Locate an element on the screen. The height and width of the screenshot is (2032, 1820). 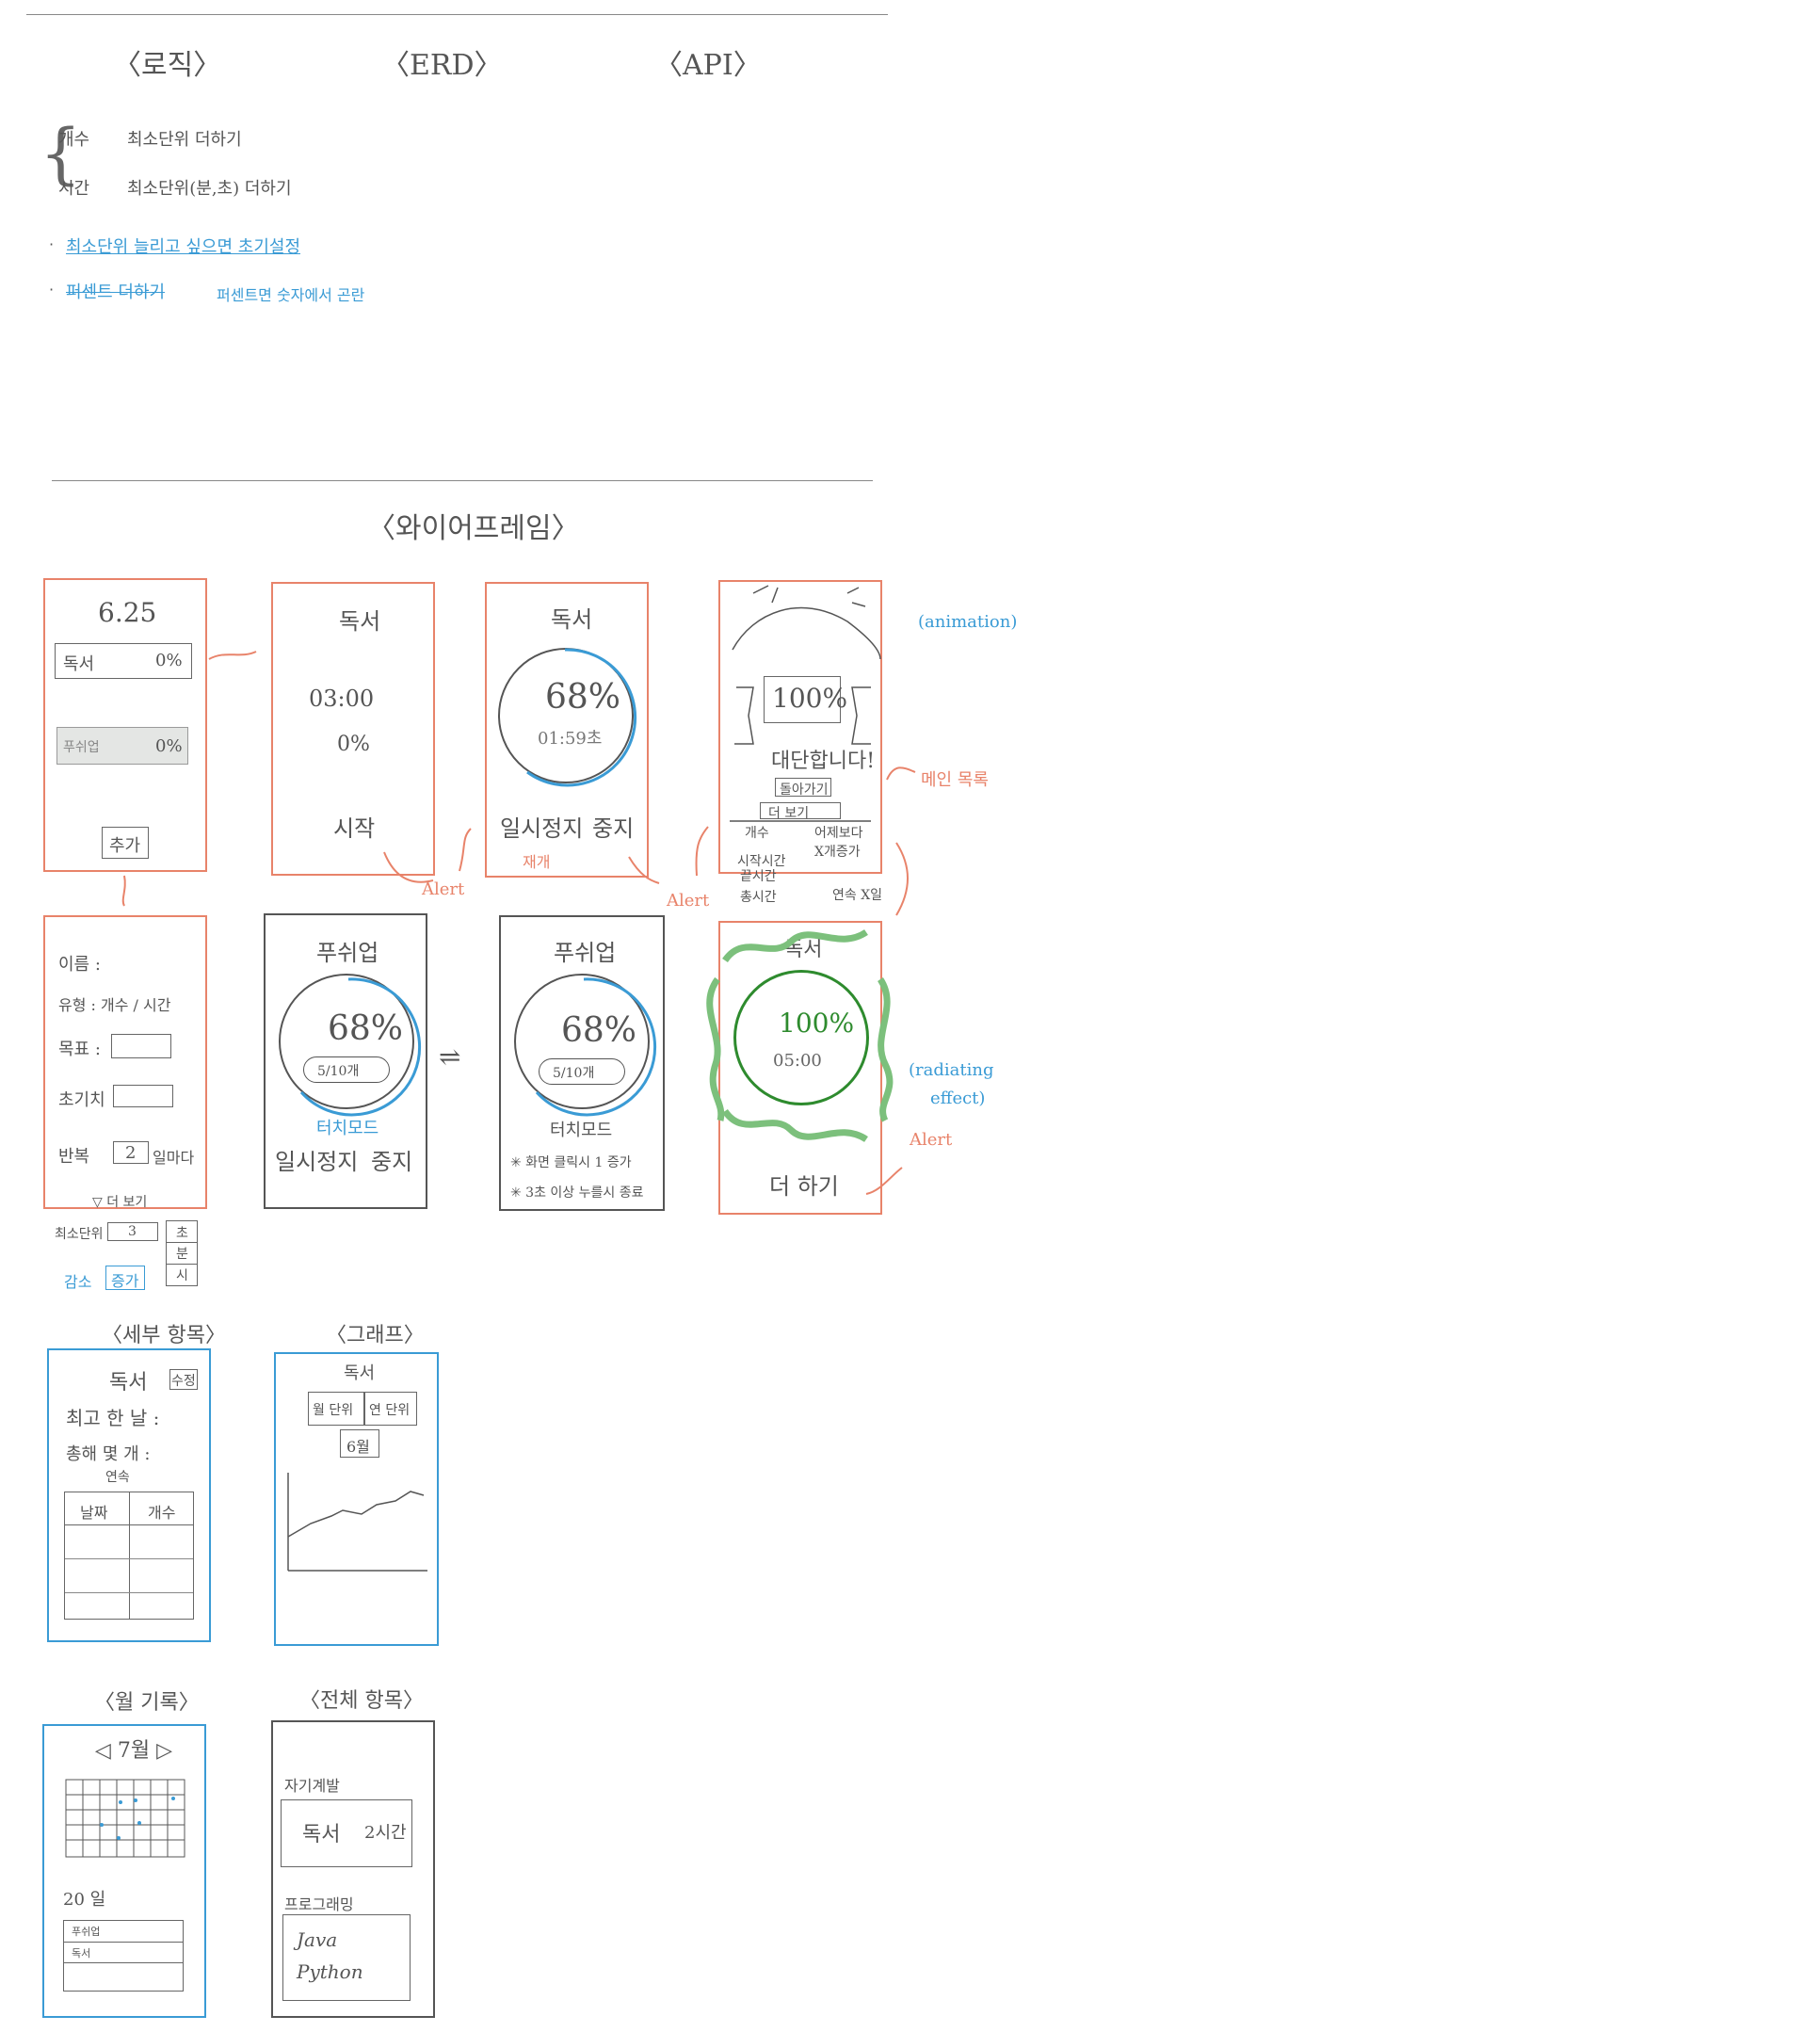
add-more-toggle: ▽ 더 보기 is located at coordinates (119, 1201).